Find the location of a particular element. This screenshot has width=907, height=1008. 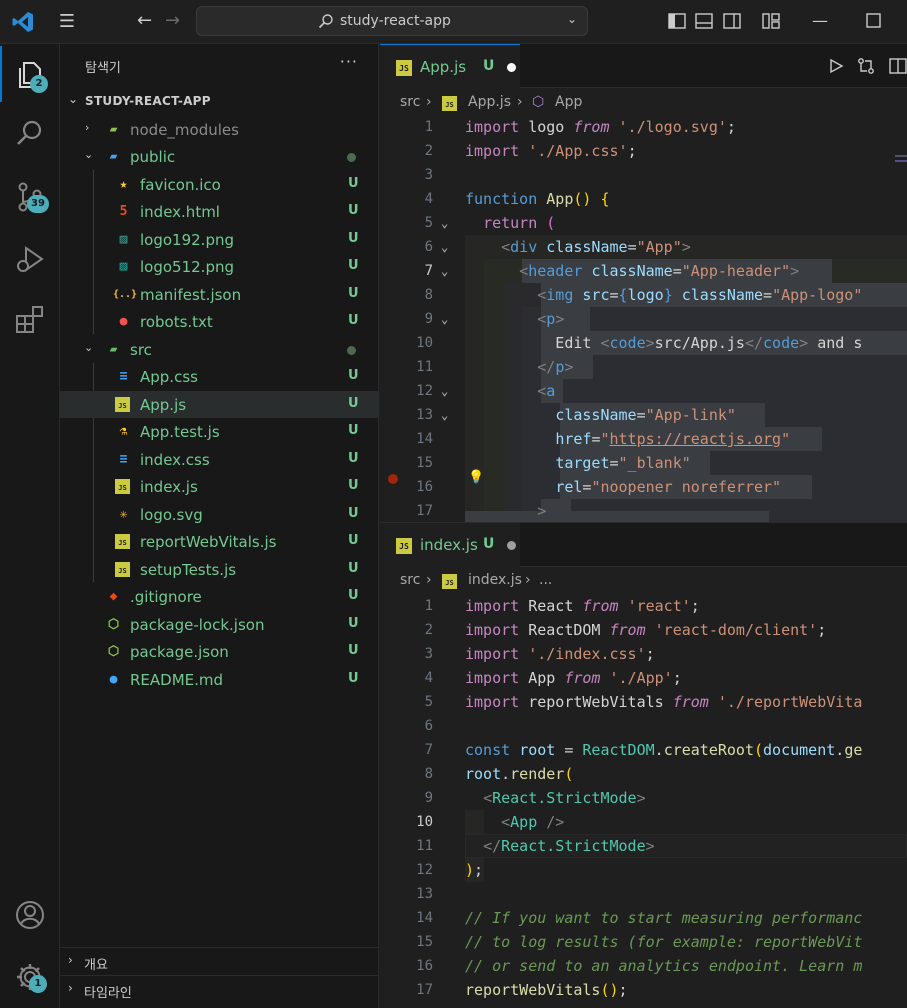

chevron-right-icon: › is located at coordinates (87, 127).